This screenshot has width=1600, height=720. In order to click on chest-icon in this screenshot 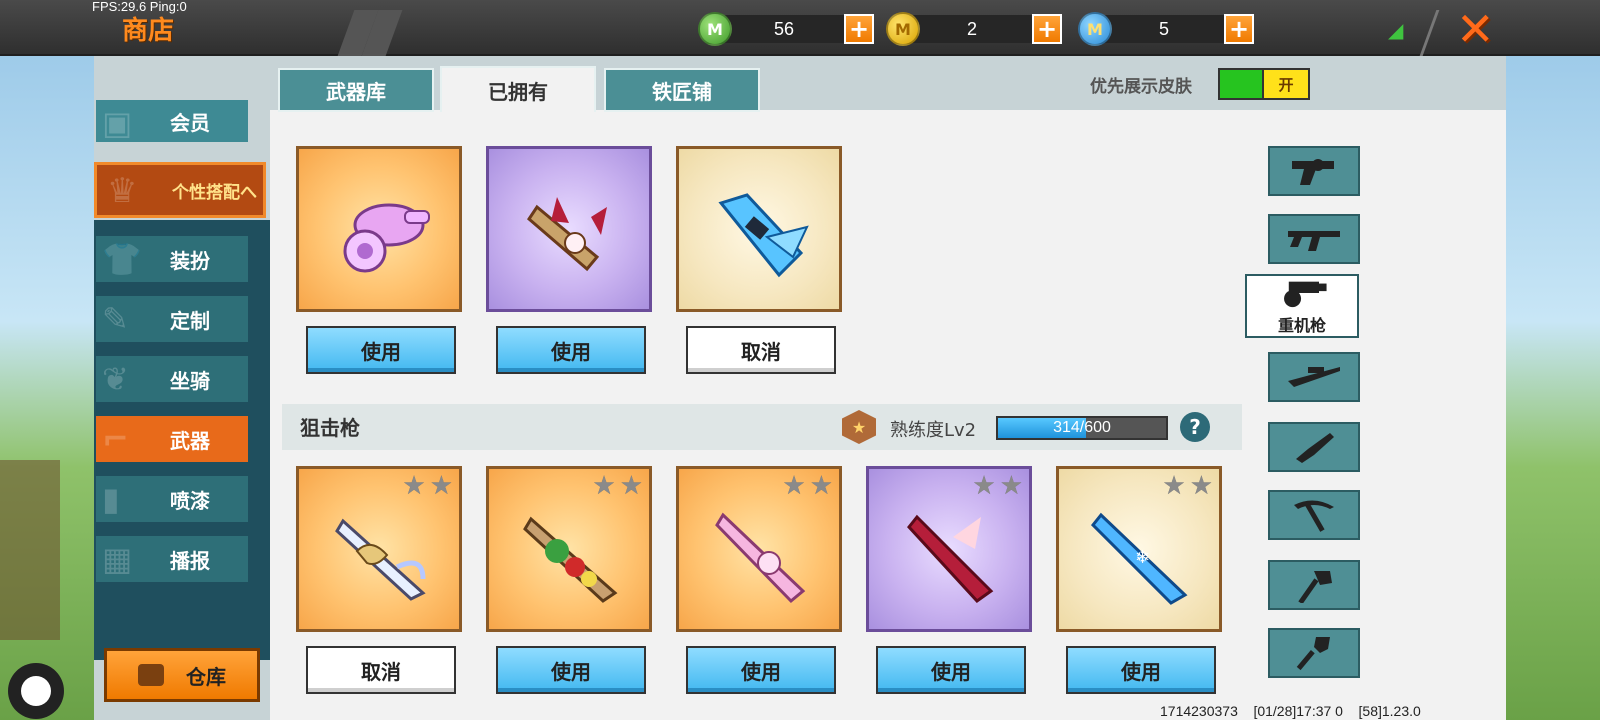, I will do `click(151, 675)`.